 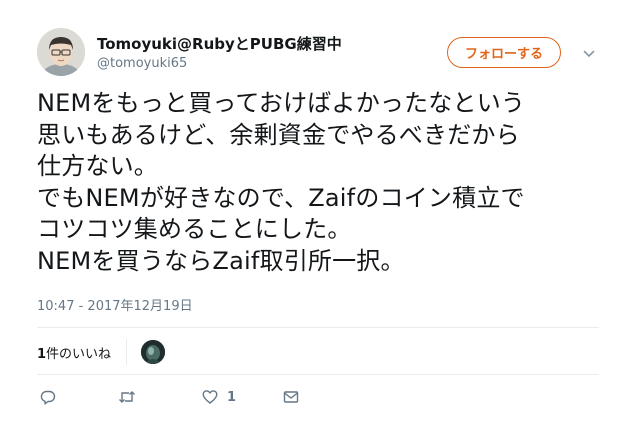 What do you see at coordinates (281, 197) in the screenshot?
I see `tweet-line: でもNEMが好きなので、Zaifのコイン積立で` at bounding box center [281, 197].